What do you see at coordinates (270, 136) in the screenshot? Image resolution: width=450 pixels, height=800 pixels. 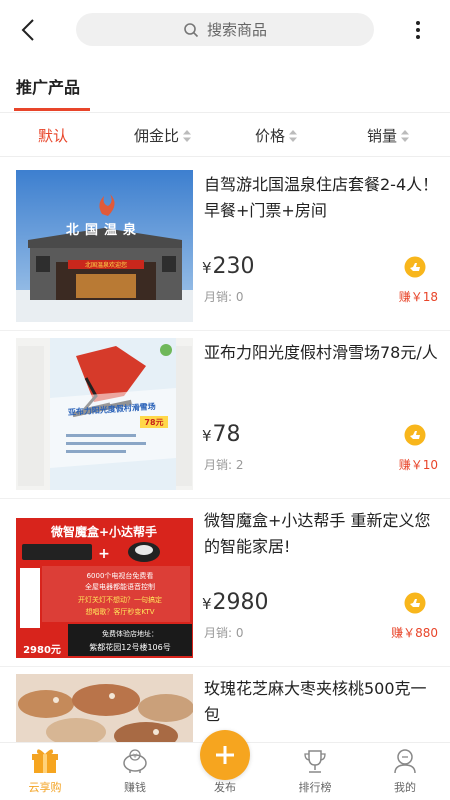 I see `sort-price-label: 价格` at bounding box center [270, 136].